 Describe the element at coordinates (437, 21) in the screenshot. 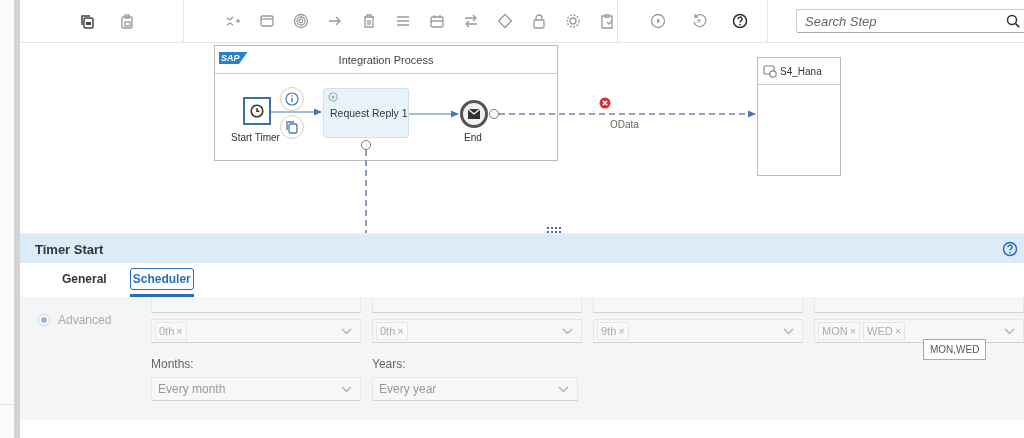

I see `calendar-icon` at that location.